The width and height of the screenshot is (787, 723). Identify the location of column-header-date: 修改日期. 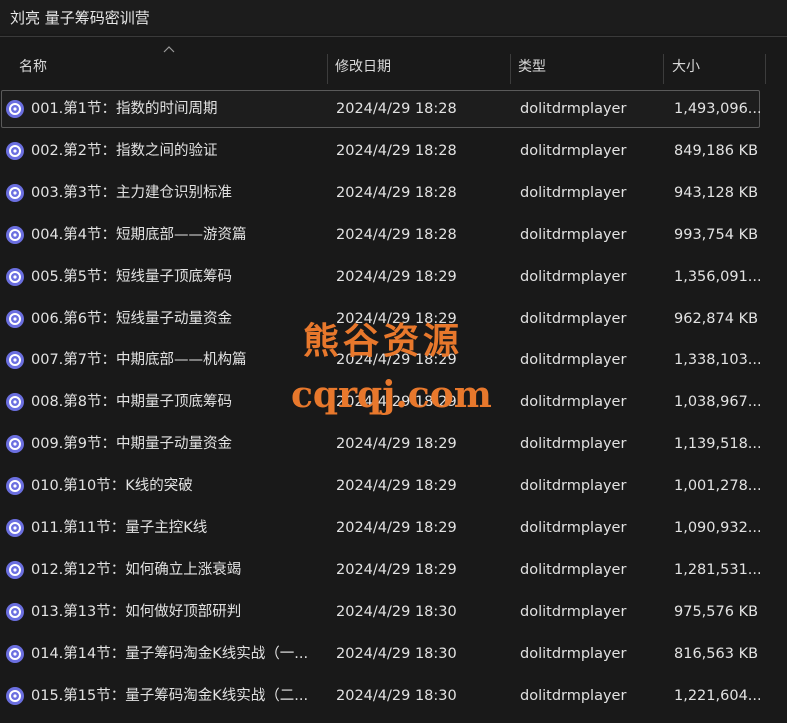
(363, 67).